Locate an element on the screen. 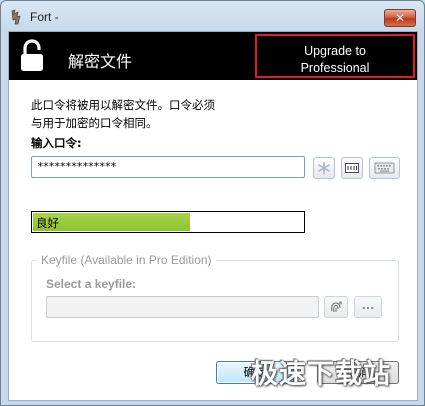  virtual-keyboard-button is located at coordinates (384, 168).